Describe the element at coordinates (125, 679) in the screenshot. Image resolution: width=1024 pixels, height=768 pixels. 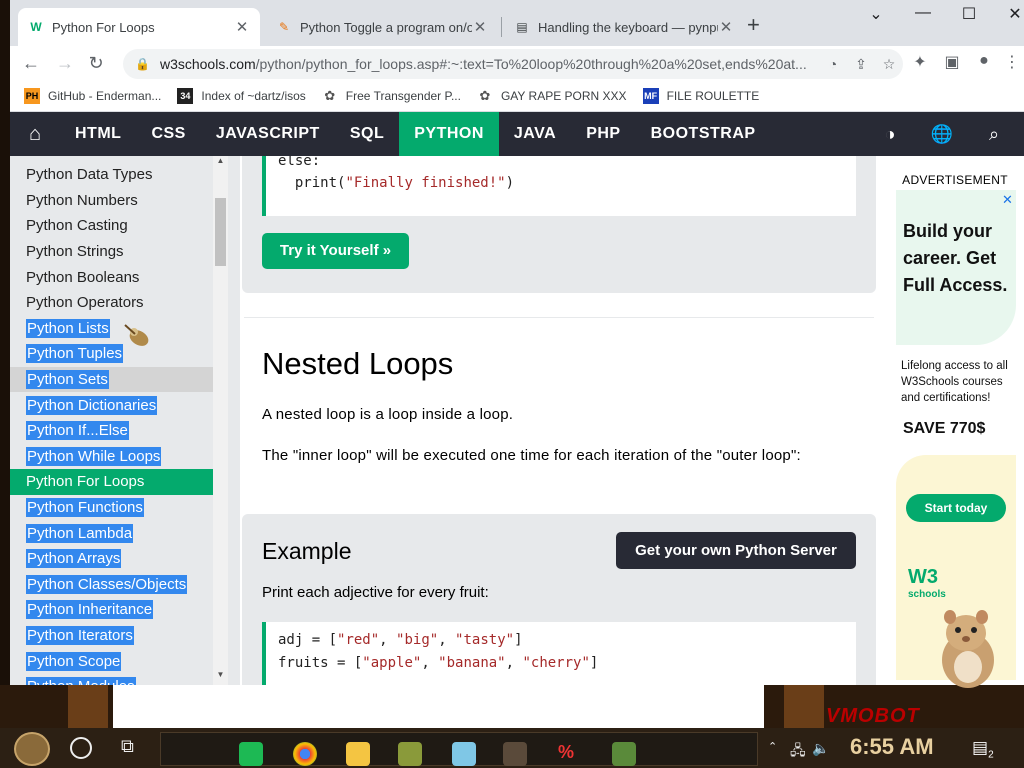
I see `sidebar-item: Python Modules` at that location.